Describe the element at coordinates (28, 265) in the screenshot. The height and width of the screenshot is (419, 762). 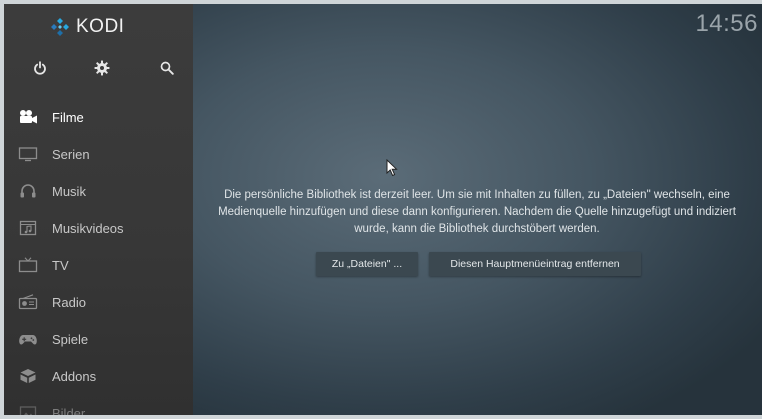
I see `television-icon` at that location.